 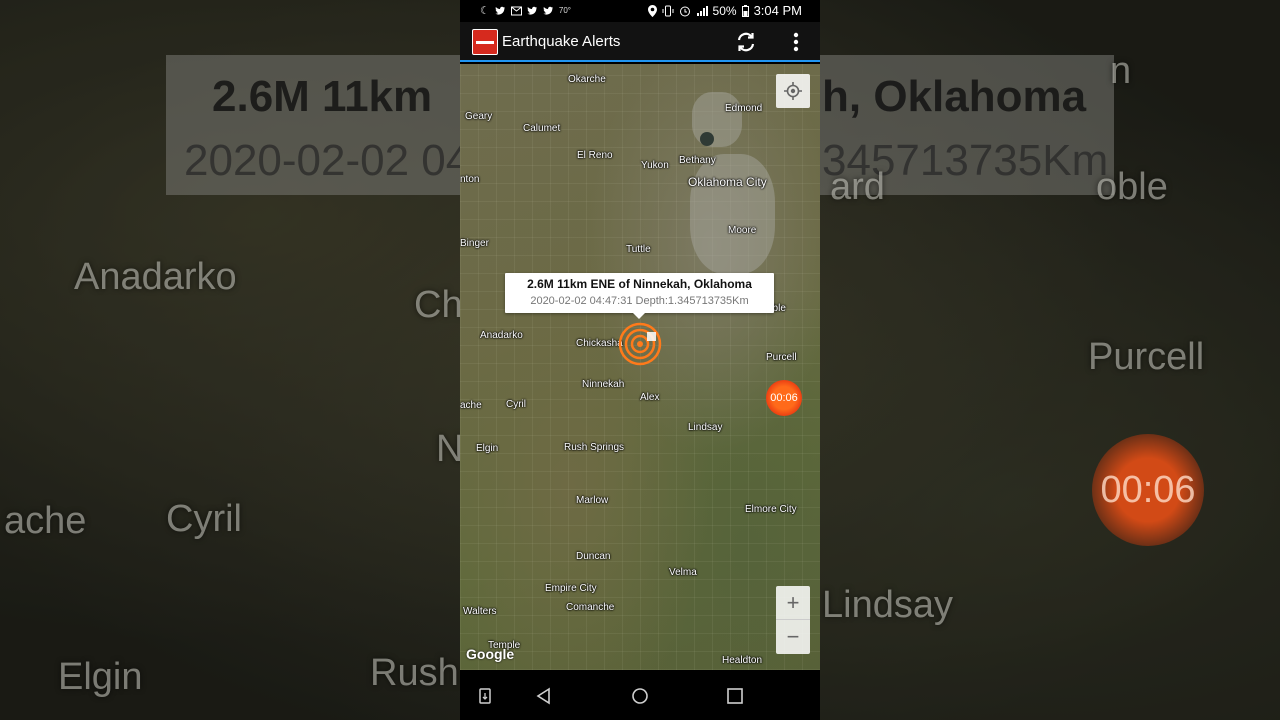 I want to click on zoom-in-button: +, so click(x=793, y=603).